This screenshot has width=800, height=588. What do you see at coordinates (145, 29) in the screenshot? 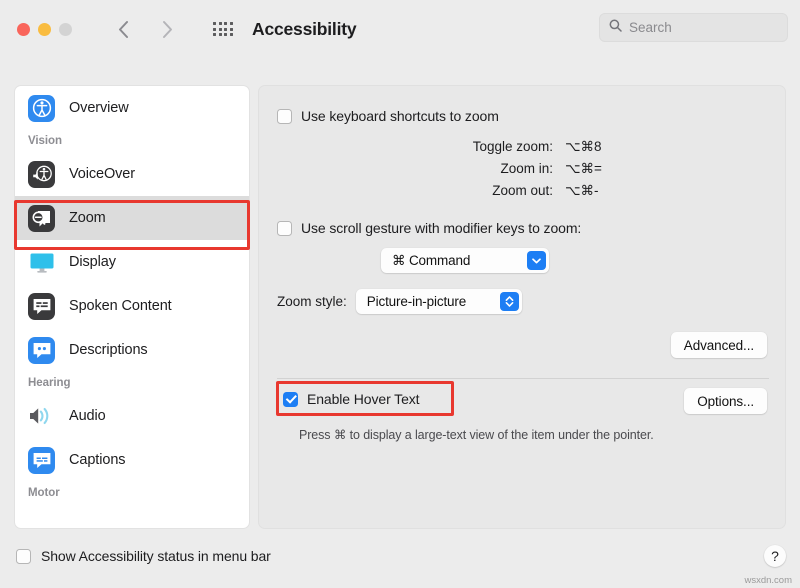
I see `navigation-arrows` at bounding box center [145, 29].